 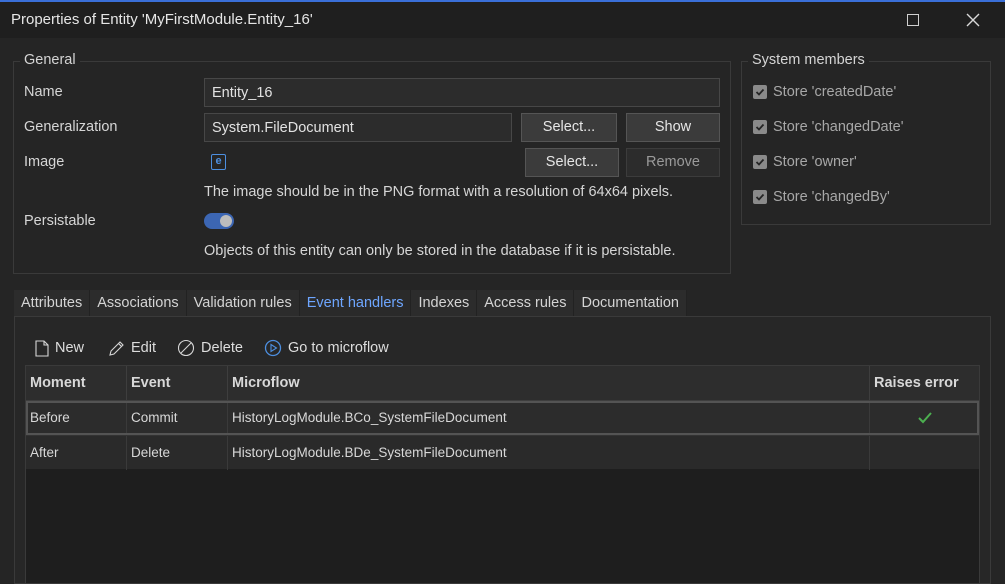 I want to click on new-document-icon, so click(x=42, y=348).